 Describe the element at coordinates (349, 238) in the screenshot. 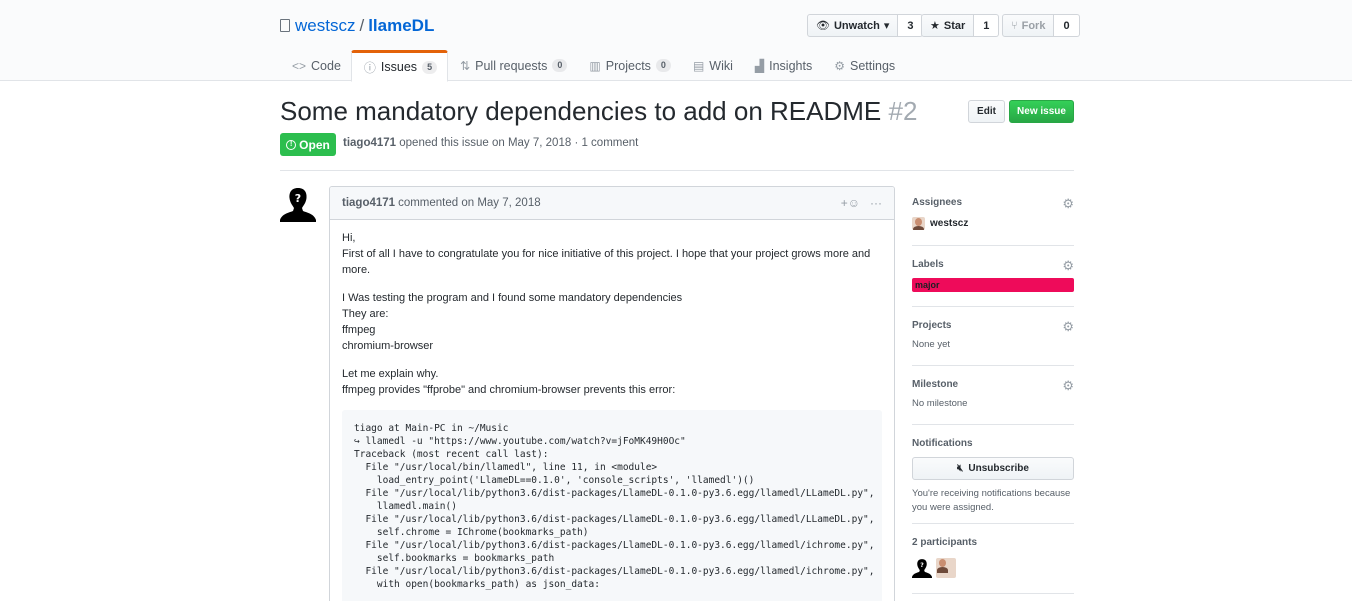

I see `comment-line: Hi,` at that location.